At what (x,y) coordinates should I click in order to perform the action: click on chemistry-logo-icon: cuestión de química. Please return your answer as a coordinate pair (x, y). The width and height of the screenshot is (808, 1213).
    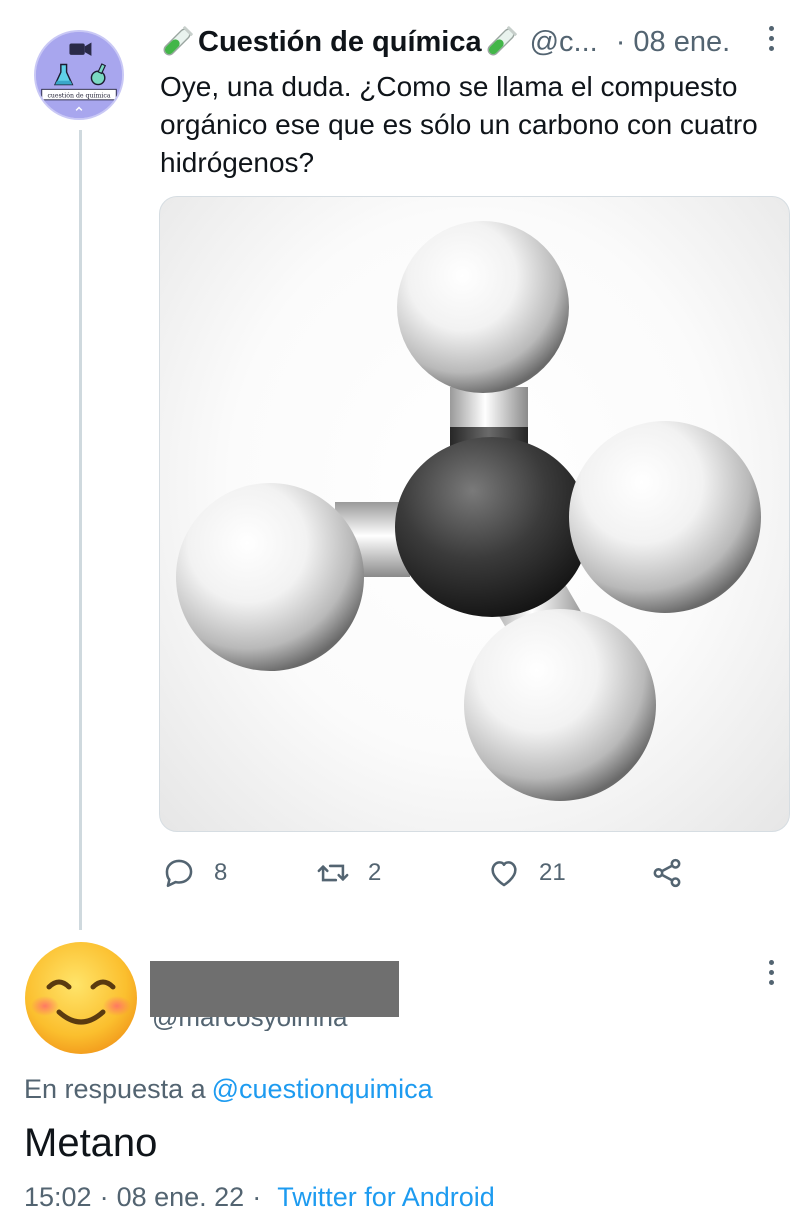
    Looking at the image, I should click on (79, 75).